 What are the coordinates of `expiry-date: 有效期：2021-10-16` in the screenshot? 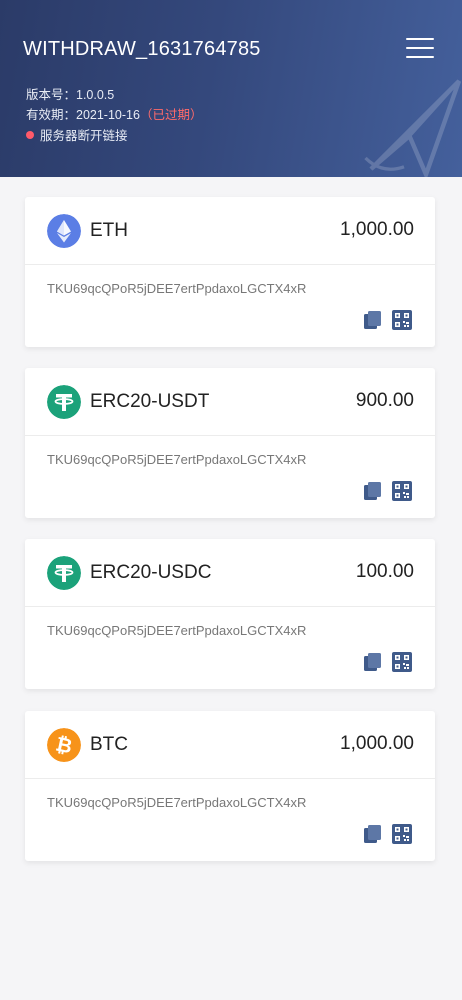 It's located at (83, 115).